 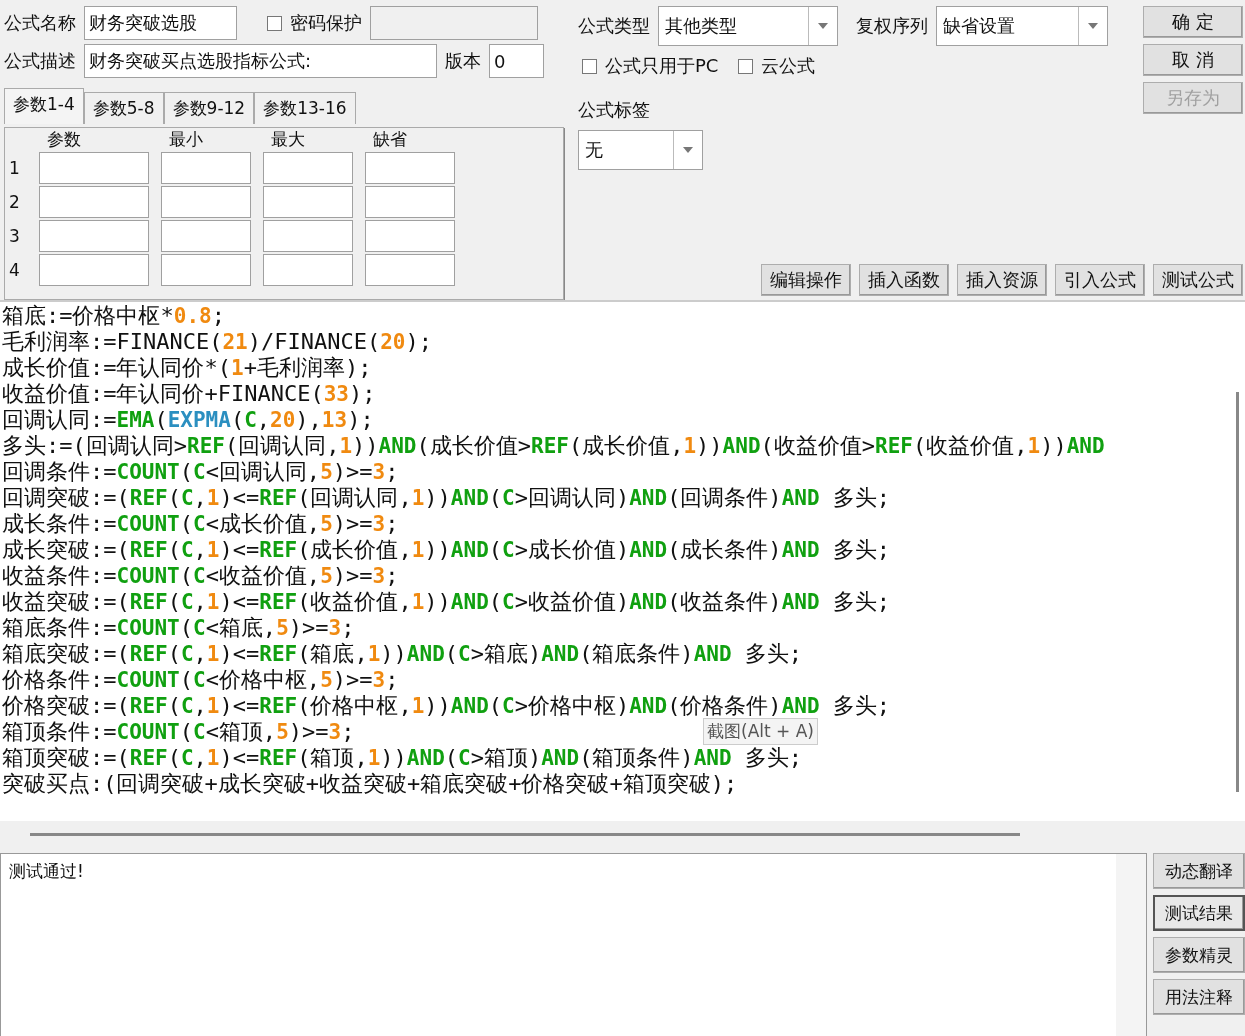 I want to click on field-label: 公式标签, so click(x=614, y=110).